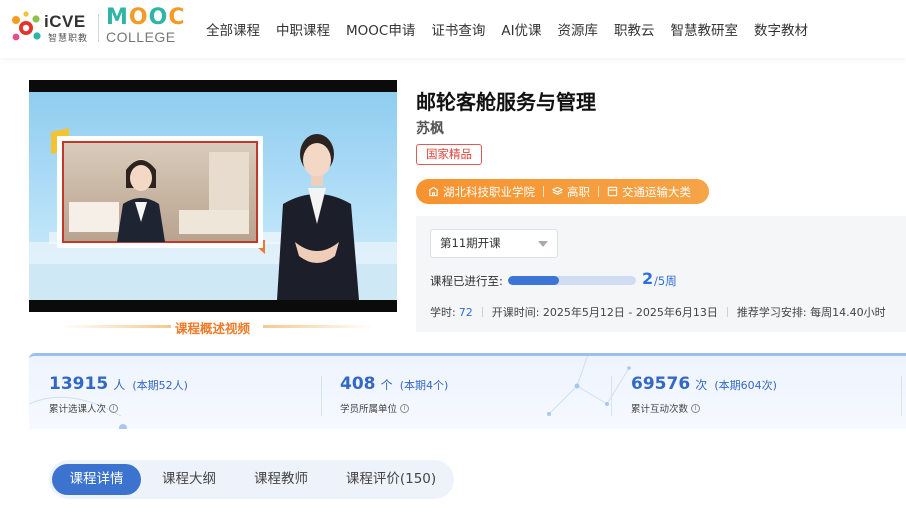 The height and width of the screenshot is (520, 906). What do you see at coordinates (649, 192) in the screenshot?
I see `category-tag: 交通运输大类` at bounding box center [649, 192].